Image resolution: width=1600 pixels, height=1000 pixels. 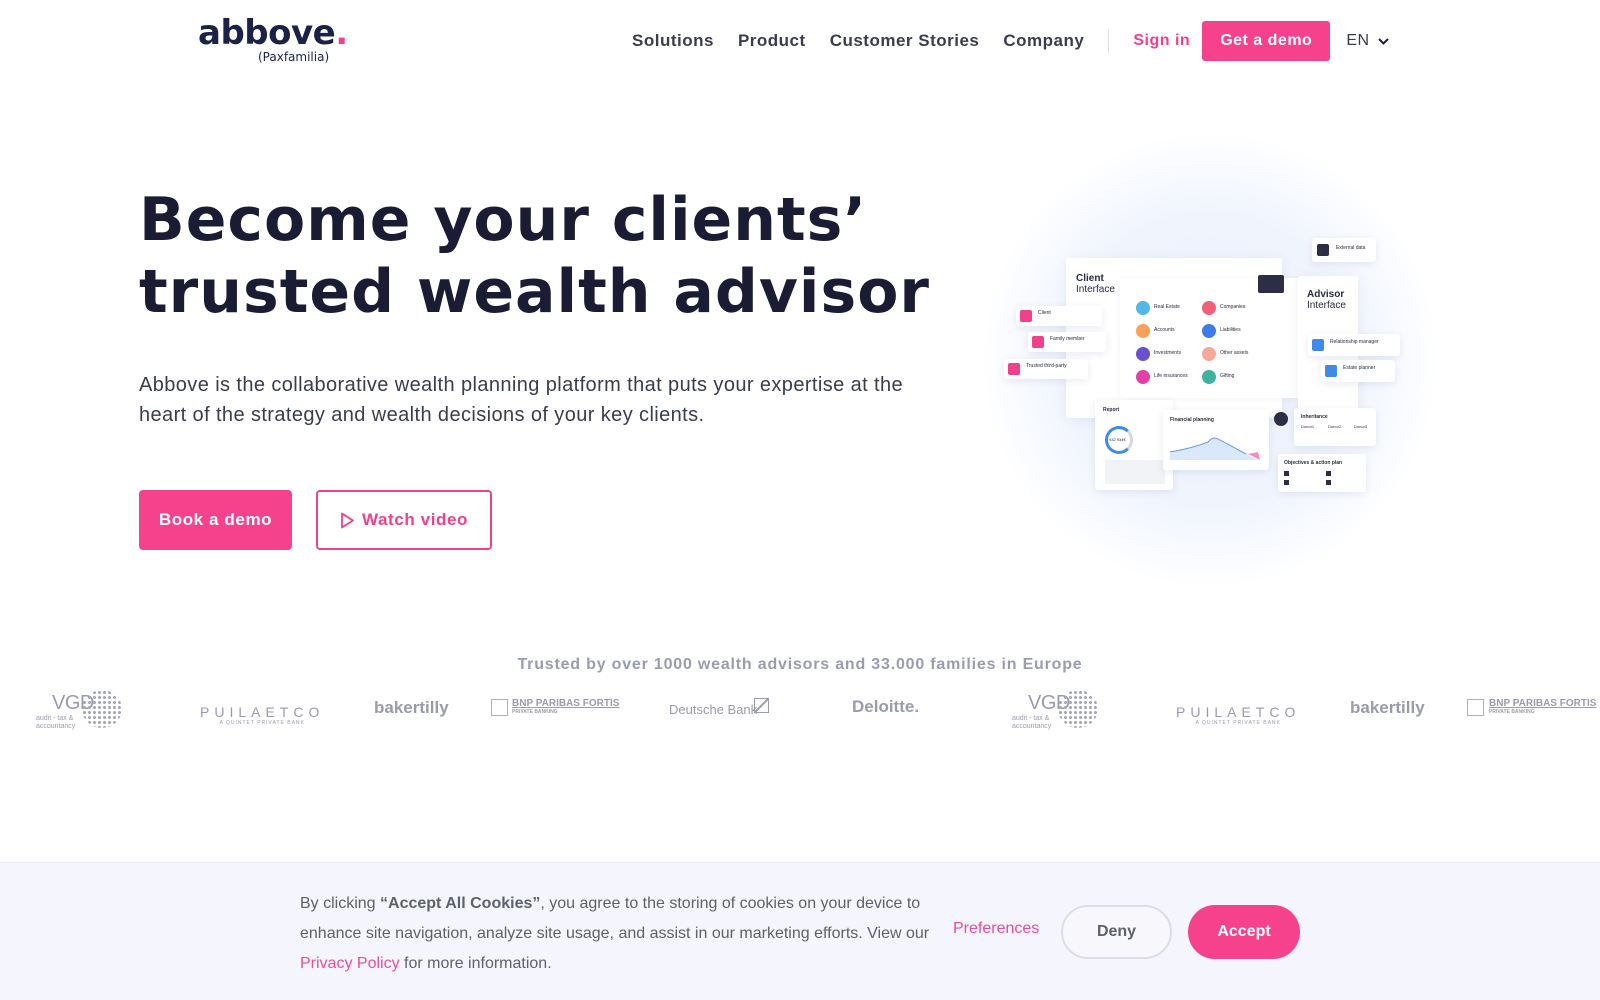 What do you see at coordinates (1322, 473) in the screenshot?
I see `objectives-card: Objectives & action plan` at bounding box center [1322, 473].